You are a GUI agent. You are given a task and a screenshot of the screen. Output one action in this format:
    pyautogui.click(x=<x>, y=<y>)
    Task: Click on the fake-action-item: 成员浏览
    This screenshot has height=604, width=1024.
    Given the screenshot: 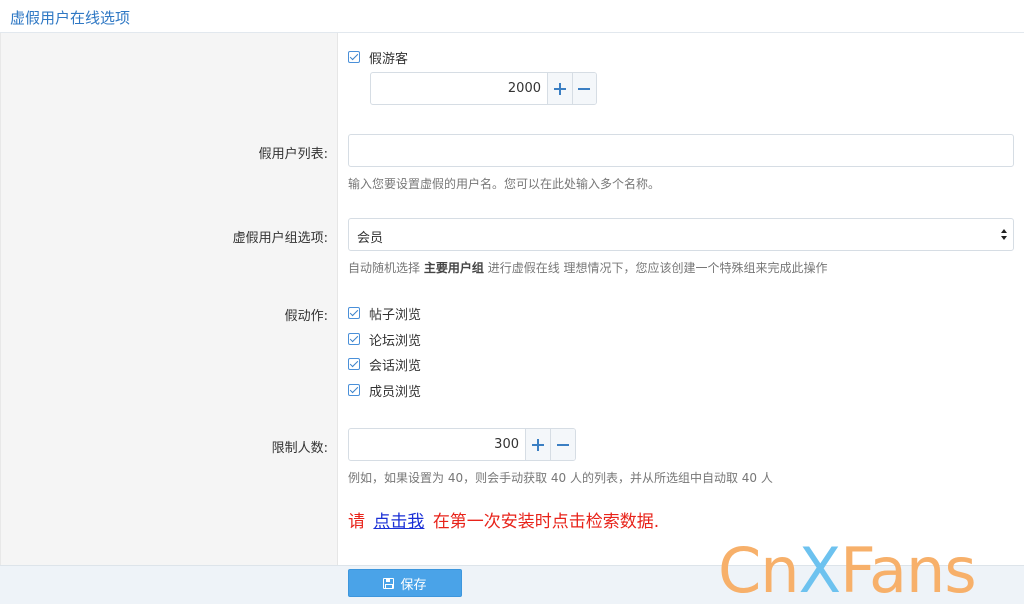 What is the action you would take?
    pyautogui.click(x=385, y=390)
    